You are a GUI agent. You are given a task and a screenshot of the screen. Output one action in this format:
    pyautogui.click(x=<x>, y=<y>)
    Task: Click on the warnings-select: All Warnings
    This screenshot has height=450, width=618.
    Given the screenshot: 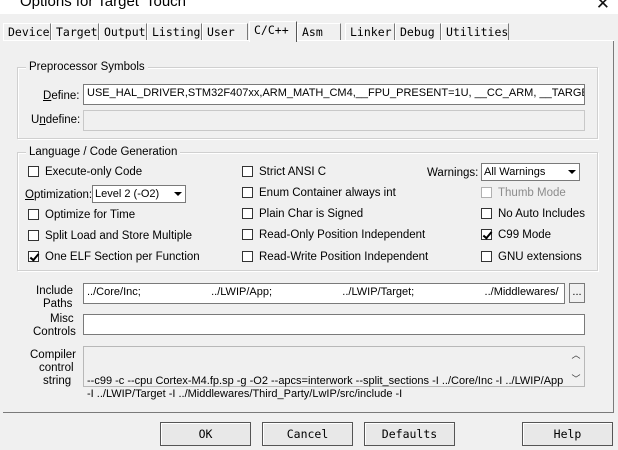 What is the action you would take?
    pyautogui.click(x=530, y=172)
    